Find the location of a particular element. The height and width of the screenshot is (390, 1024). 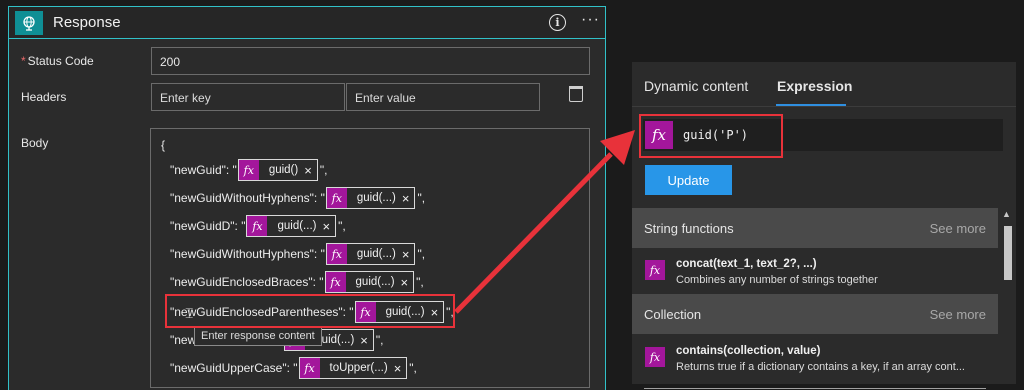

item-divider is located at coordinates (815, 388).